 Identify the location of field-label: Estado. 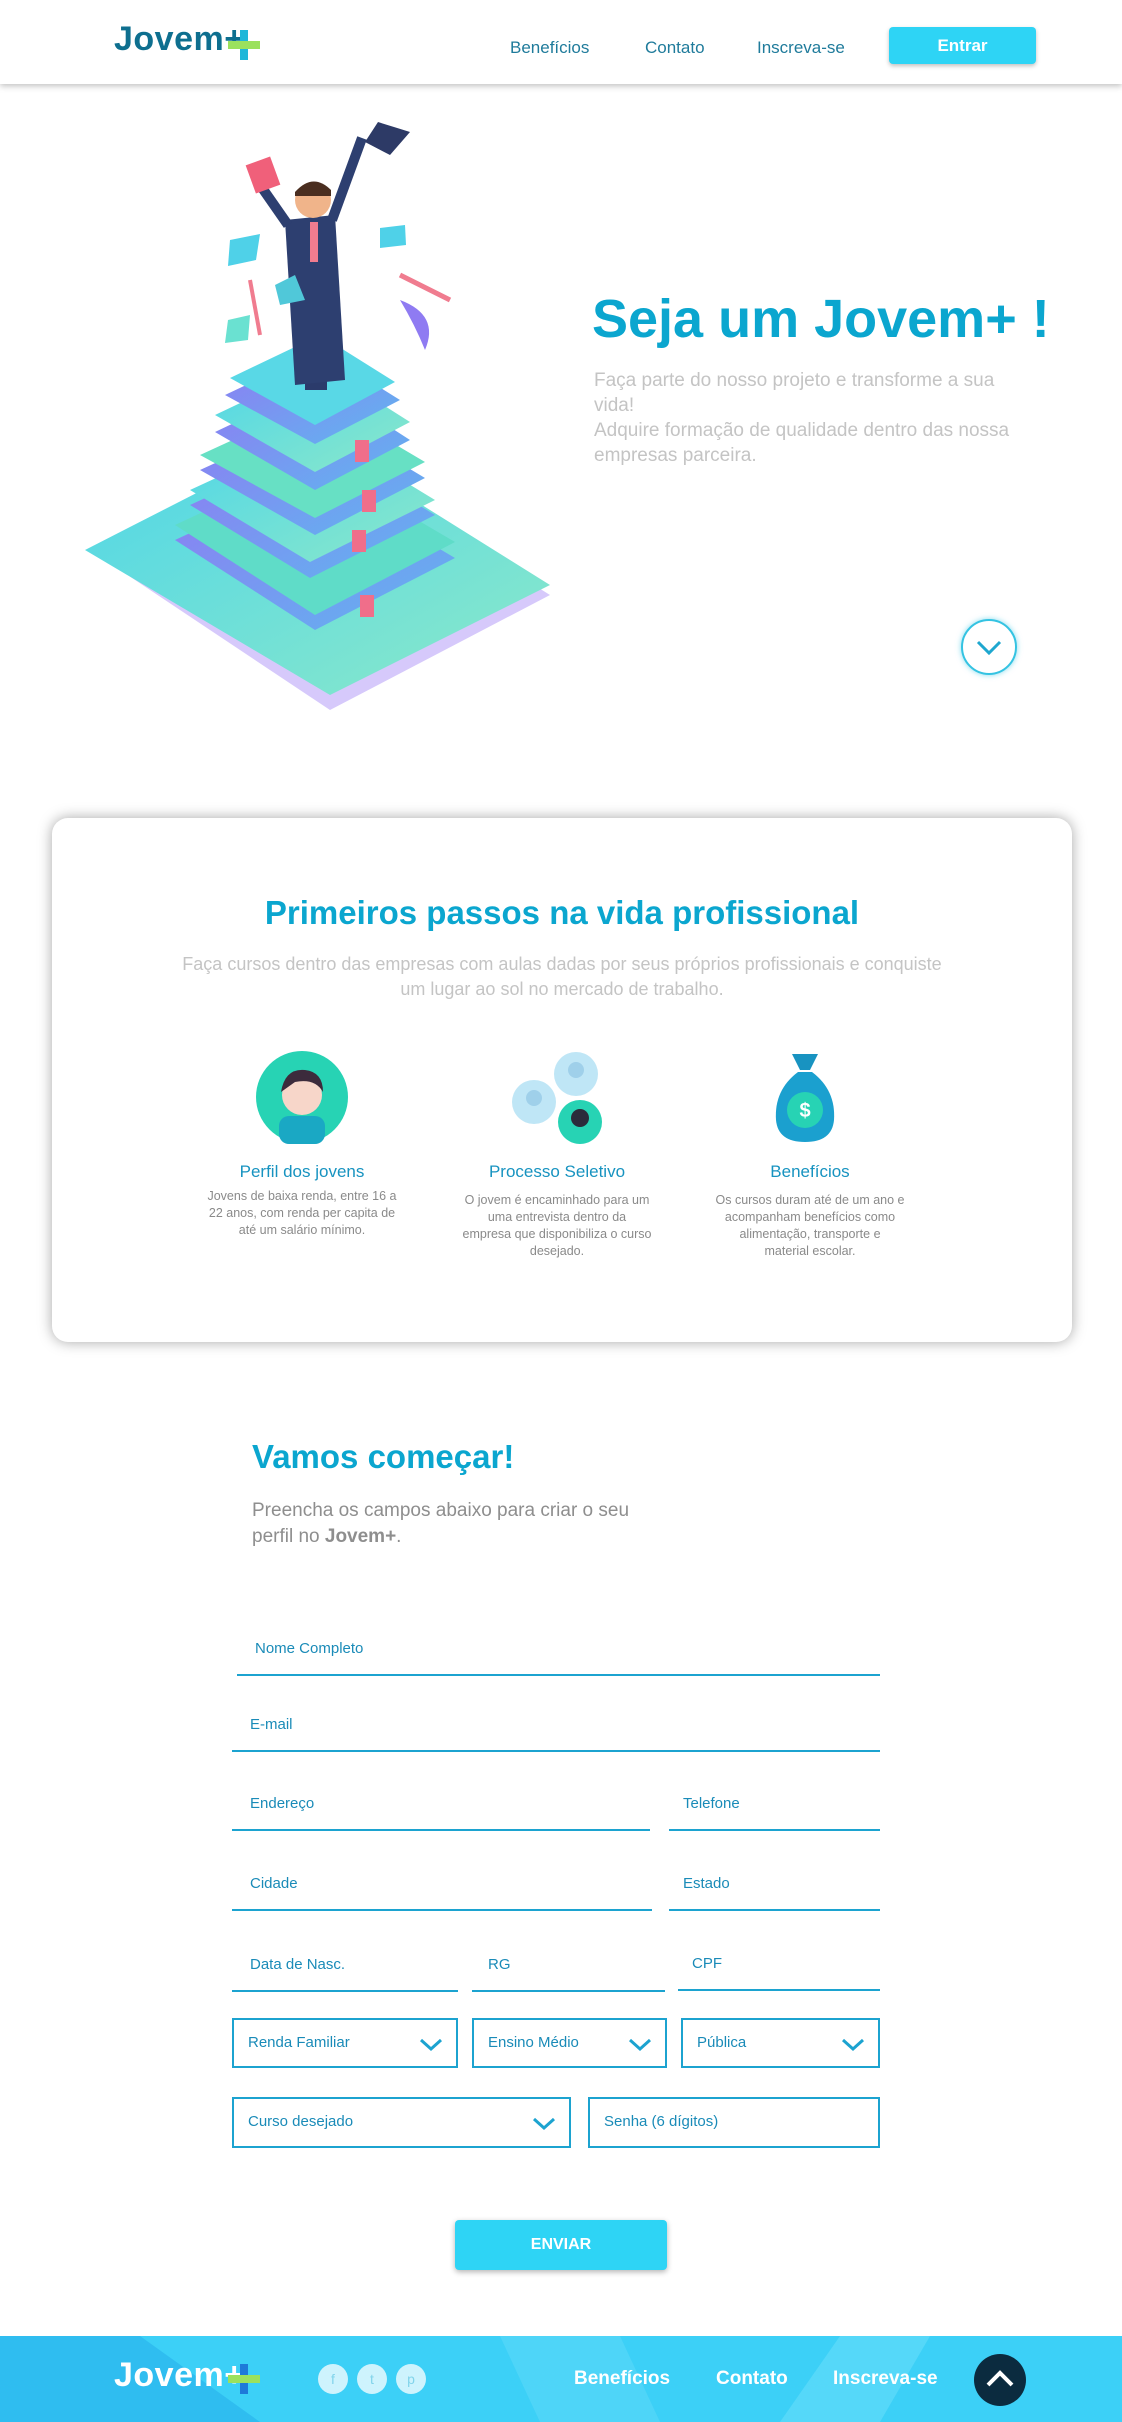
(706, 1883).